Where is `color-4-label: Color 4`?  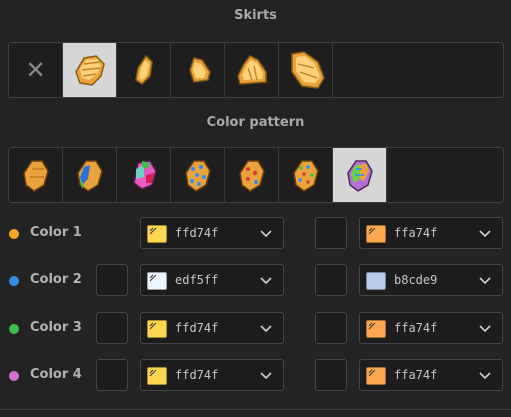 color-4-label: Color 4 is located at coordinates (56, 374).